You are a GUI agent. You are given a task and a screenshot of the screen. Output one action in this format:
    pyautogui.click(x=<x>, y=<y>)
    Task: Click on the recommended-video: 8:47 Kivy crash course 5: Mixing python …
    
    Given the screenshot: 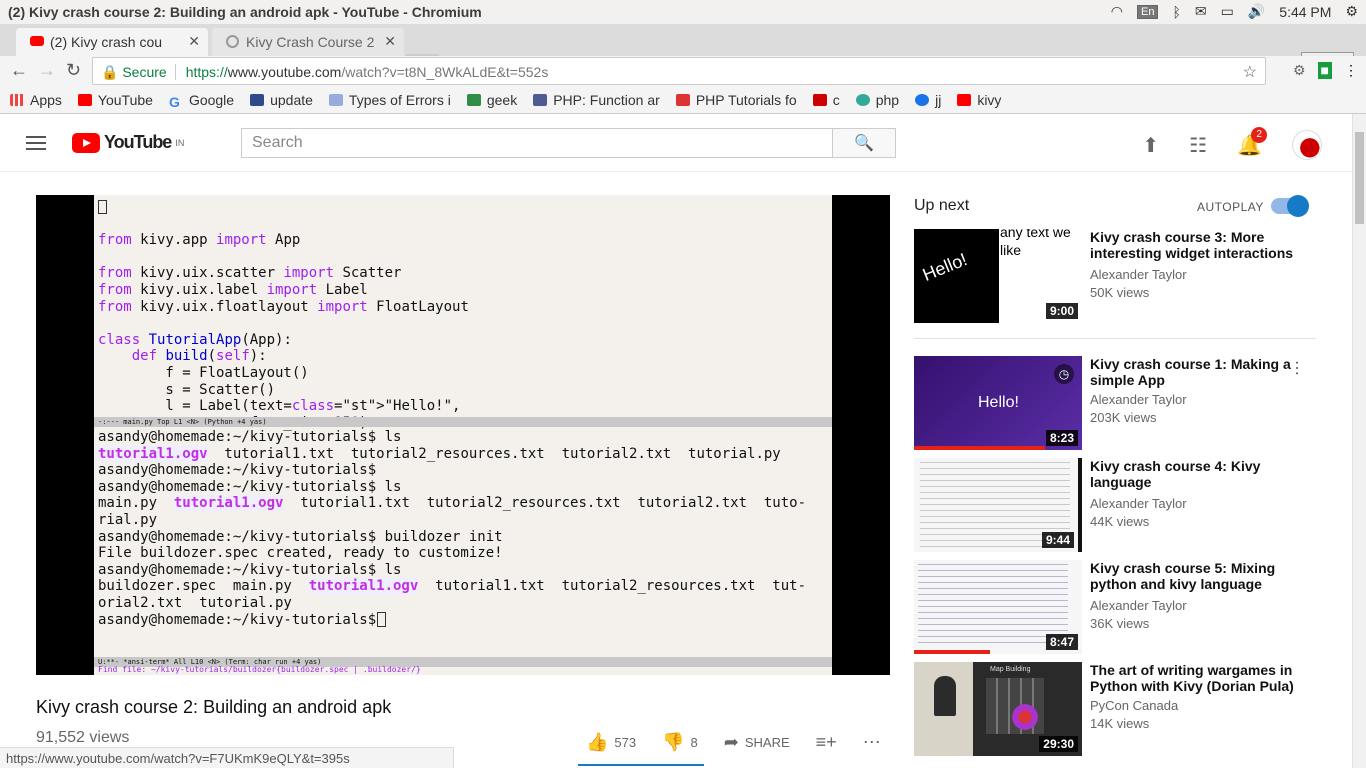 What is the action you would take?
    pyautogui.click(x=1114, y=608)
    